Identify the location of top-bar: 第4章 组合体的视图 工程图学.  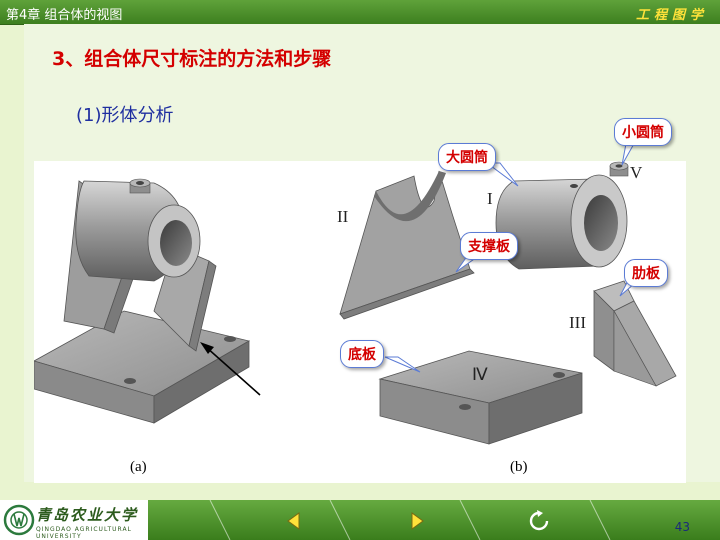
(360, 12).